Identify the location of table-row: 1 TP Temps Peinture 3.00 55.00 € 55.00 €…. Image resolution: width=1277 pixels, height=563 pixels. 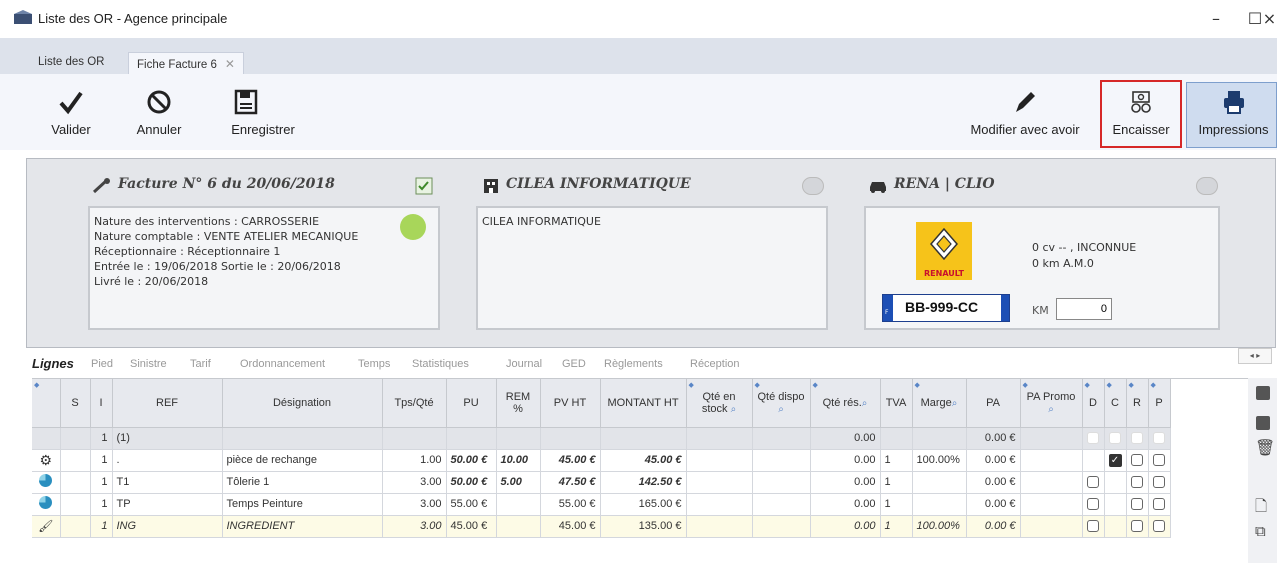
(601, 504).